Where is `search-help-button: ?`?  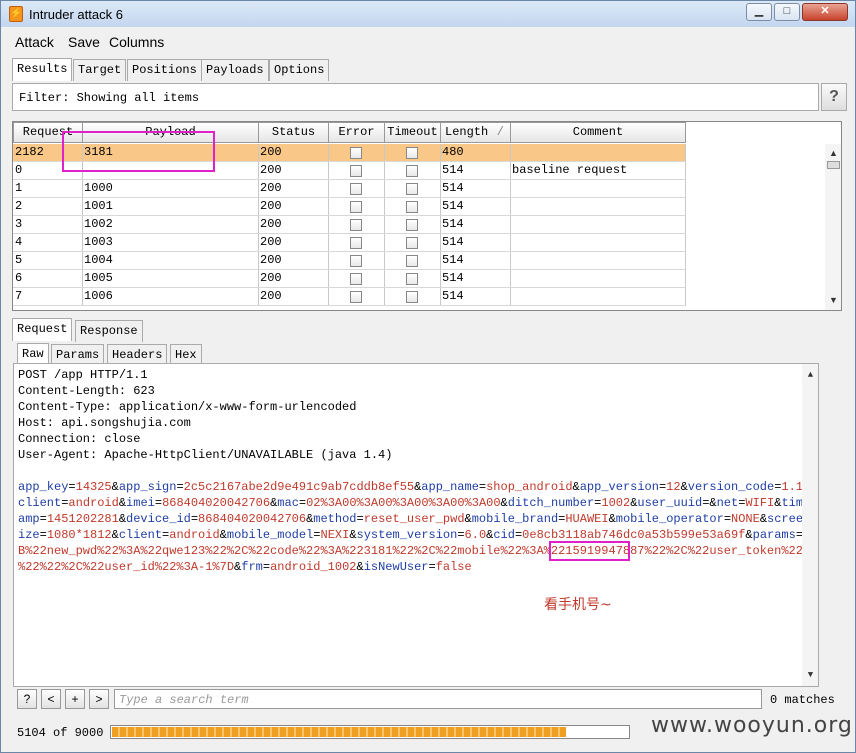 search-help-button: ? is located at coordinates (27, 699).